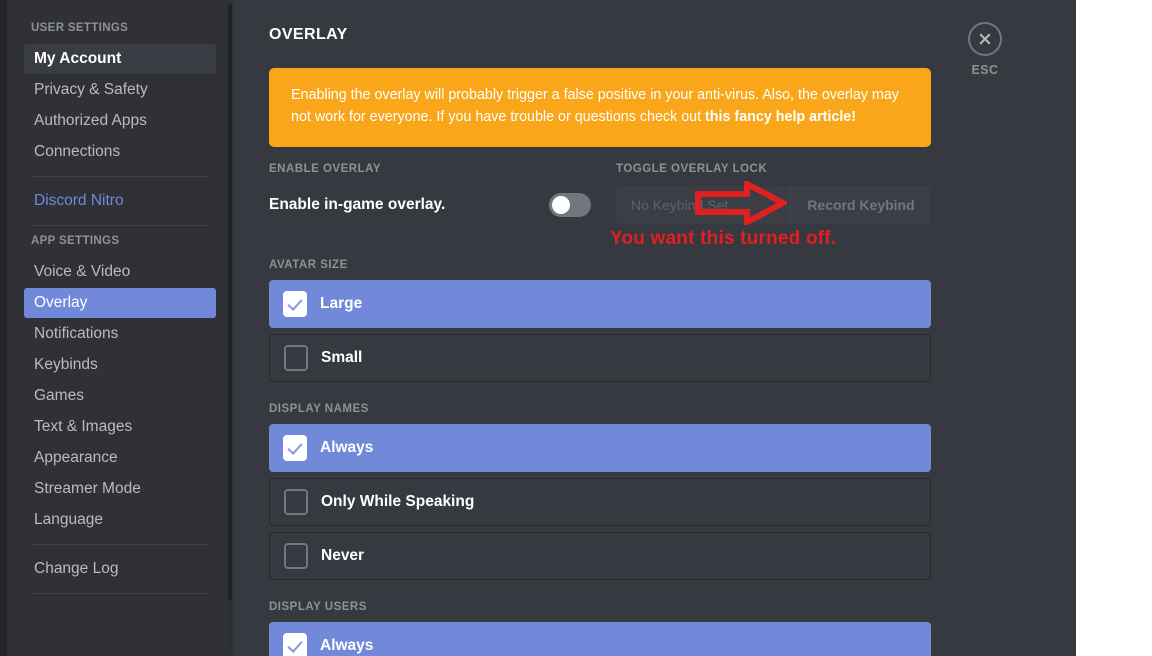 The width and height of the screenshot is (1152, 656). I want to click on sidebar-item-label: Voice & Video, so click(82, 271).